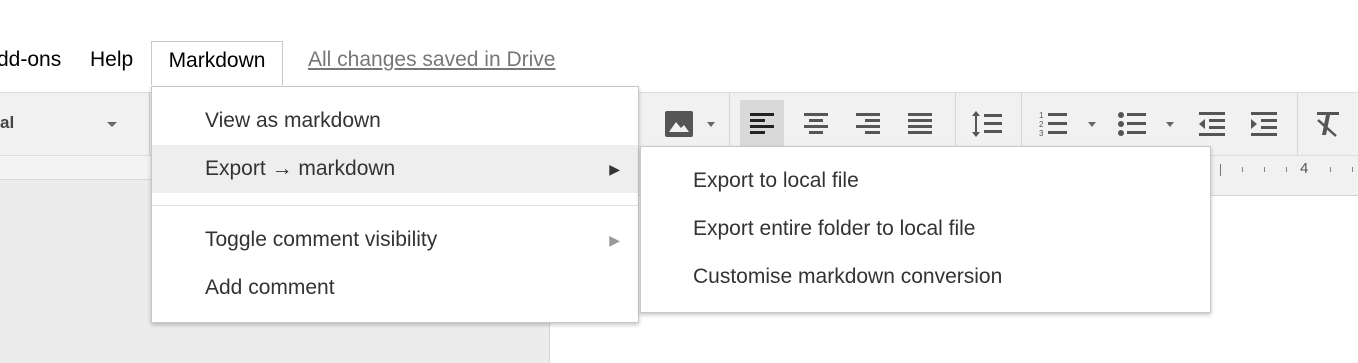 Image resolution: width=1358 pixels, height=363 pixels. I want to click on menu-item-label: Toggle comment visibility, so click(321, 239).